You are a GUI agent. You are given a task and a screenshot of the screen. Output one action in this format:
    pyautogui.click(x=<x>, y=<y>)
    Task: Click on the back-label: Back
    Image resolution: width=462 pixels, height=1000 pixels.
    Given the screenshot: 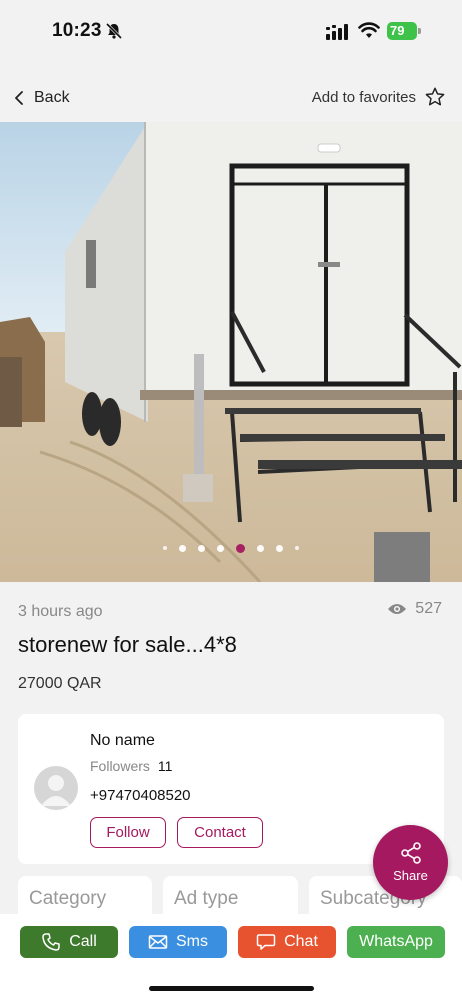 What is the action you would take?
    pyautogui.click(x=52, y=97)
    